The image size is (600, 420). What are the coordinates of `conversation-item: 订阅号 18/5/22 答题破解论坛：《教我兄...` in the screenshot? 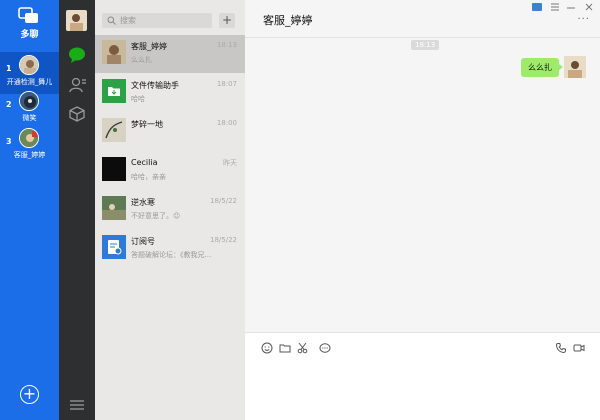 It's located at (170, 249).